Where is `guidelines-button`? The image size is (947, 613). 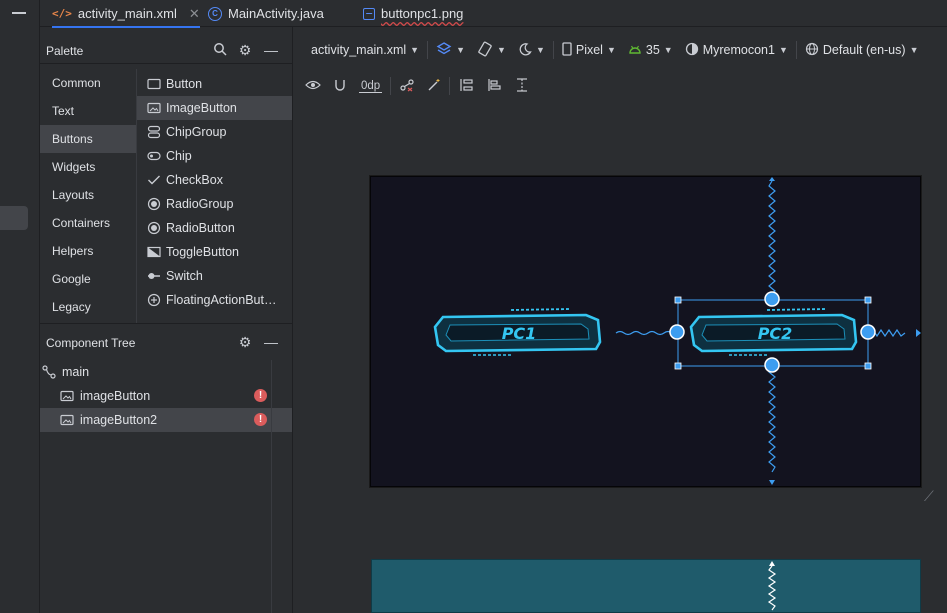 guidelines-button is located at coordinates (522, 86).